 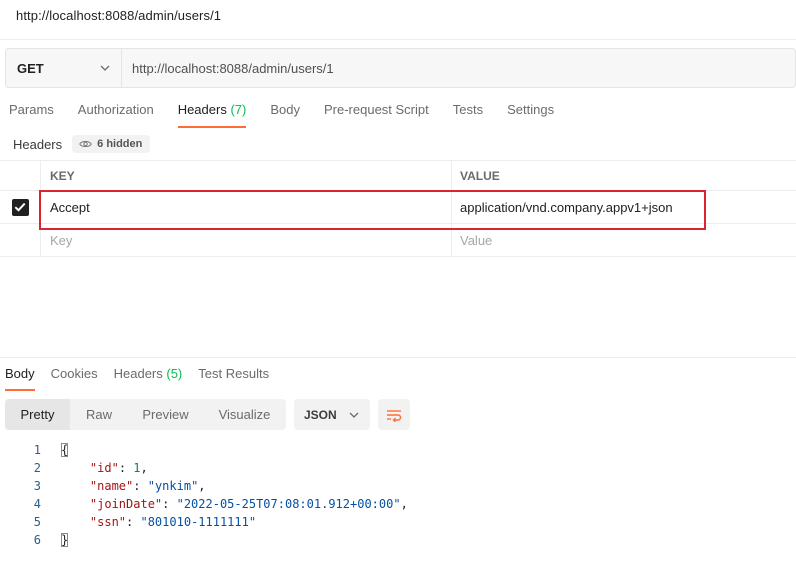 What do you see at coordinates (120, 144) in the screenshot?
I see `hidden-count-label: 6 hidden` at bounding box center [120, 144].